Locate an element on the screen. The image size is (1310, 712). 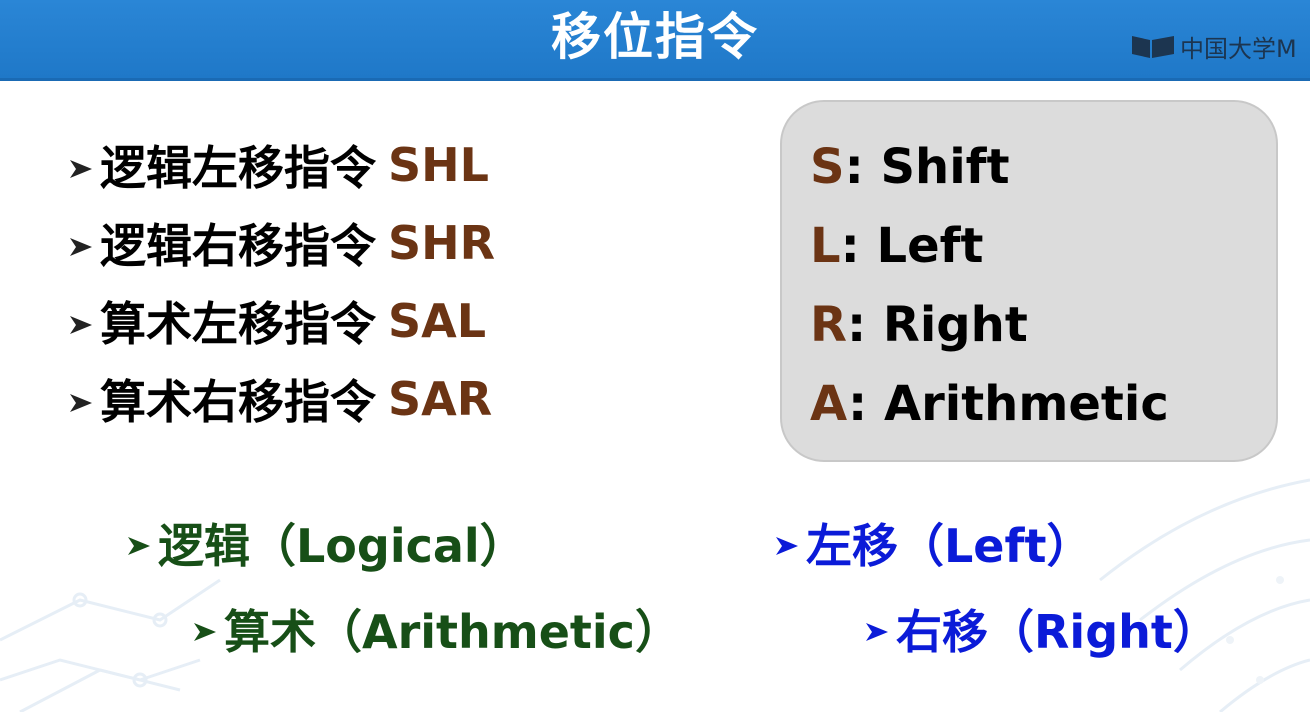
definition-right: 右移（Right） is located at coordinates (1040, 629).